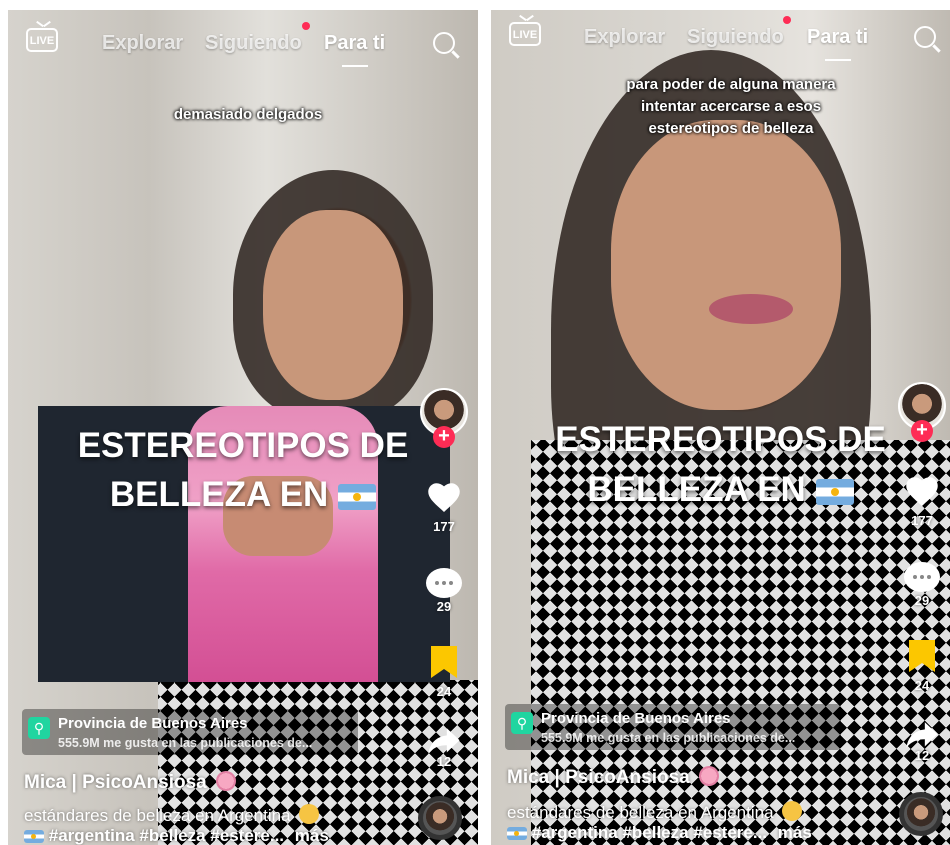 Image resolution: width=950 pixels, height=845 pixels. I want to click on video-subject-lips, so click(751, 309).